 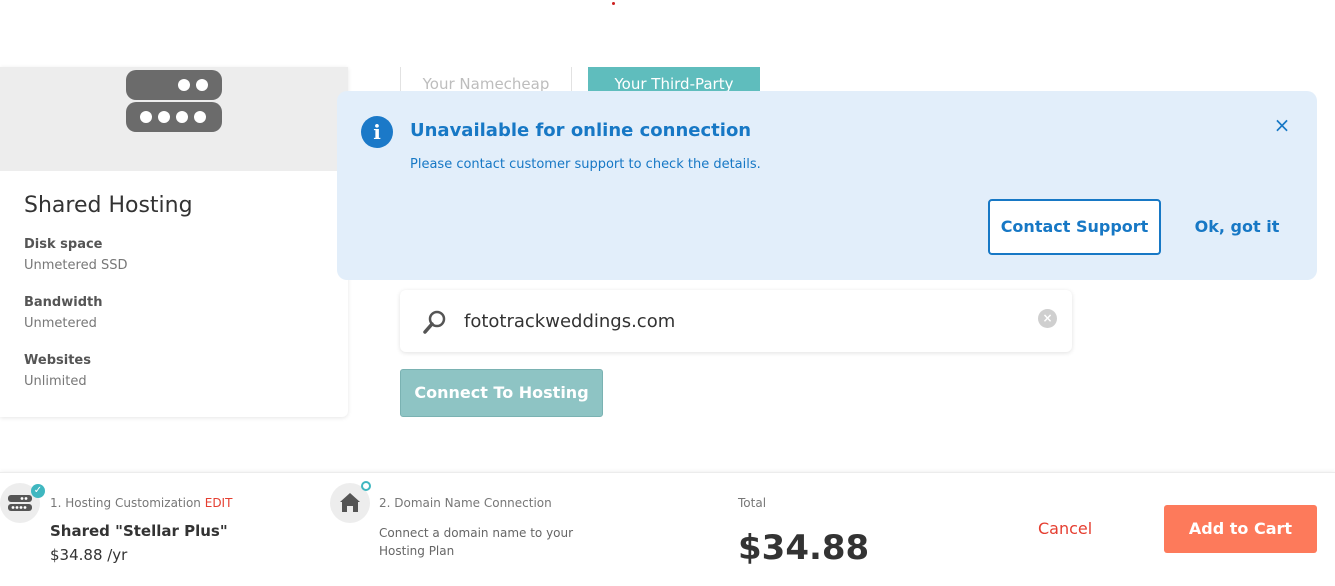 What do you see at coordinates (219, 503) in the screenshot?
I see `edit-link: EDIT` at bounding box center [219, 503].